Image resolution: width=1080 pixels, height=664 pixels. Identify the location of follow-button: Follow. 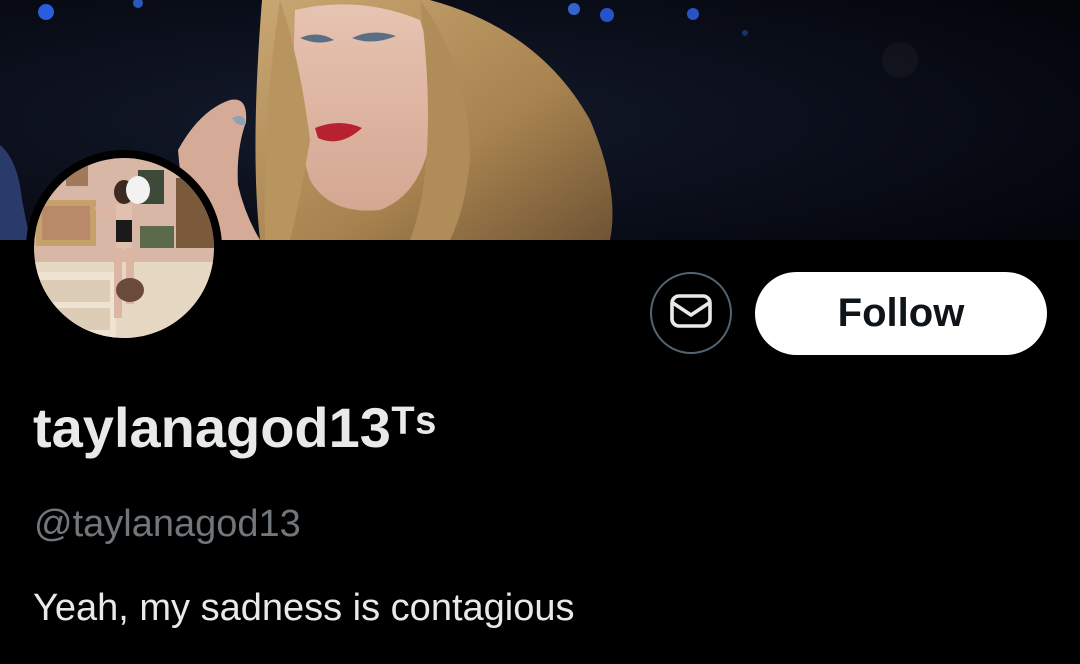
(901, 313).